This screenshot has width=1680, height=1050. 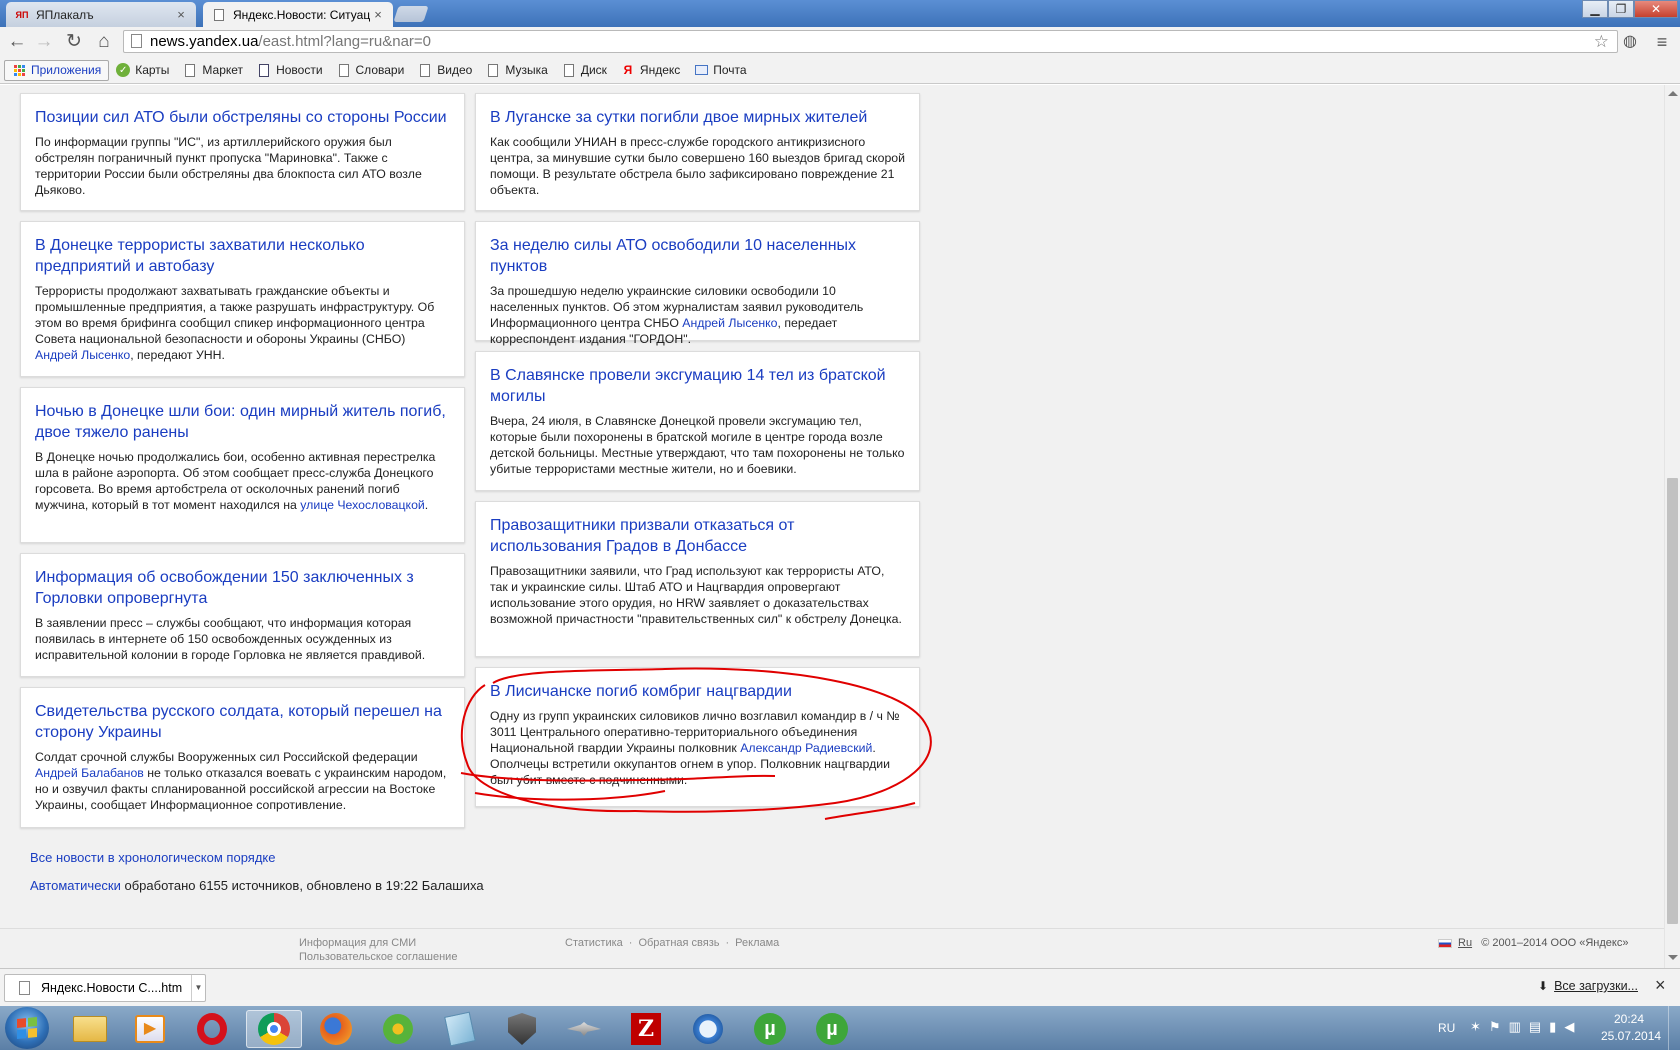 I want to click on flag-icon: ⚑, so click(x=1499, y=1026).